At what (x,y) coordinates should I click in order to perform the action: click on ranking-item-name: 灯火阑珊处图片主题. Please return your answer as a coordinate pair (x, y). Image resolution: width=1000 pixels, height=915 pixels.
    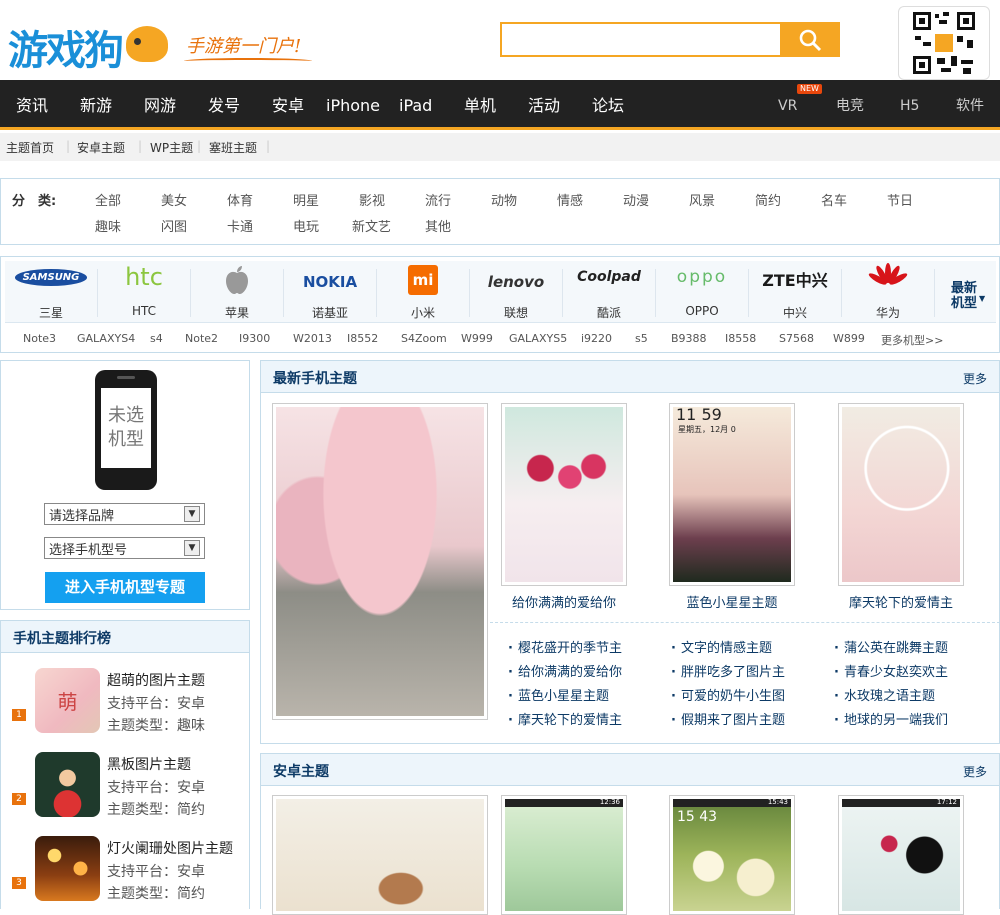
    Looking at the image, I should click on (170, 848).